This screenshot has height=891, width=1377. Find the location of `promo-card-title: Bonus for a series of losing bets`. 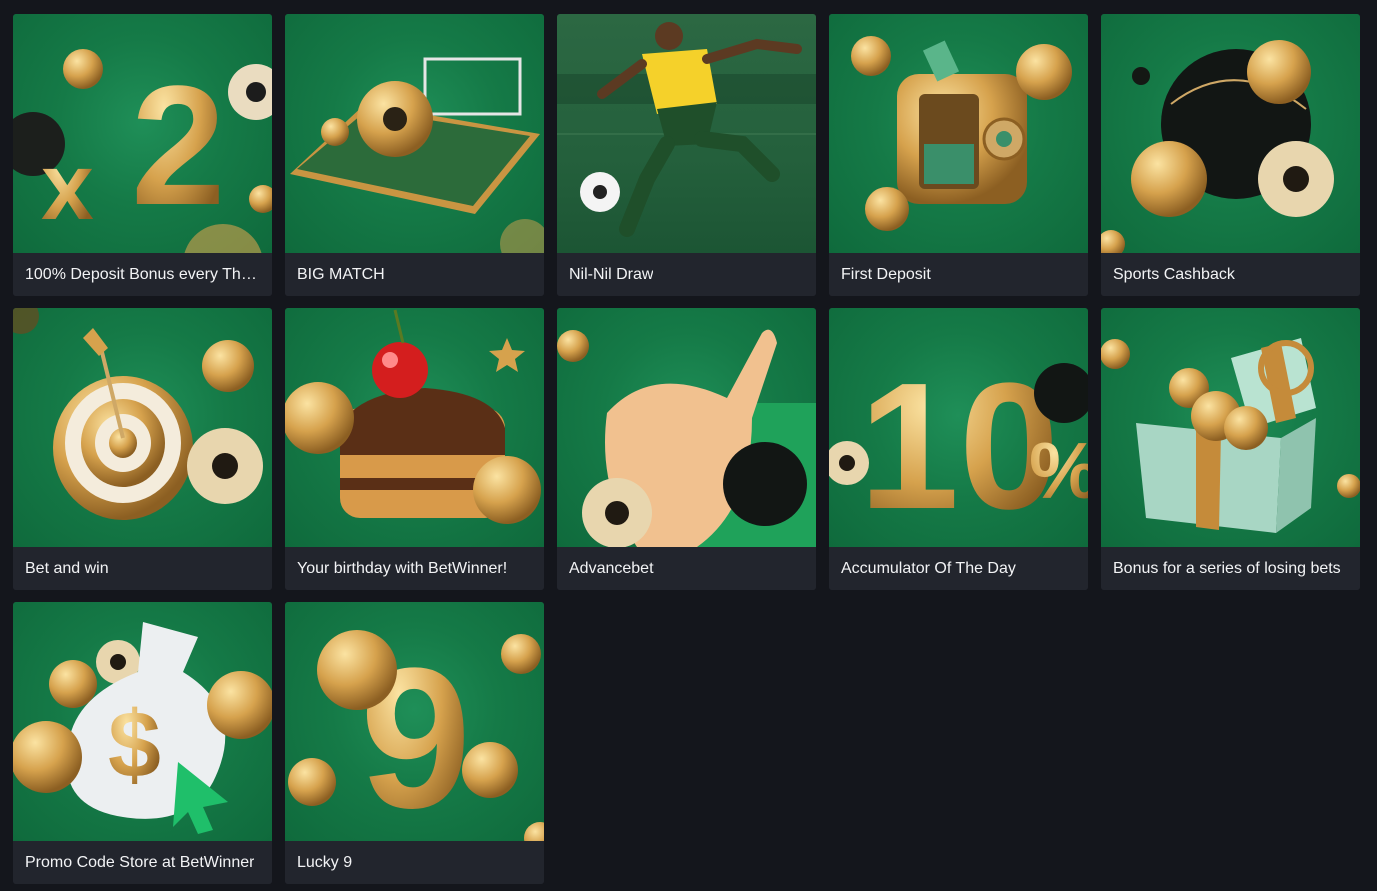

promo-card-title: Bonus for a series of losing bets is located at coordinates (1230, 568).